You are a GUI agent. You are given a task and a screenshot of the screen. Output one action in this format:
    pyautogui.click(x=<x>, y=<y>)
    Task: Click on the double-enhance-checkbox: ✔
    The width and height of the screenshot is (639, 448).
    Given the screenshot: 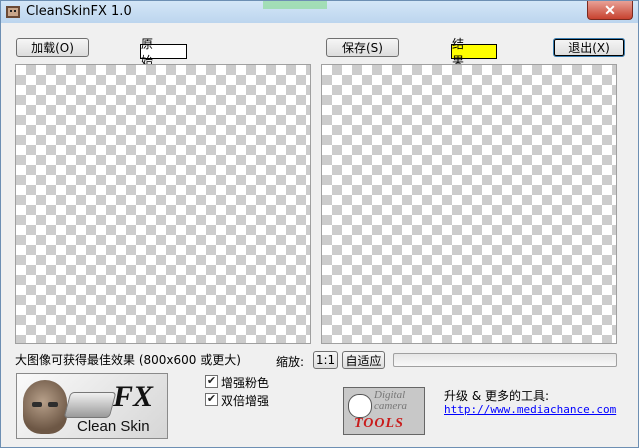 What is the action you would take?
    pyautogui.click(x=211, y=399)
    